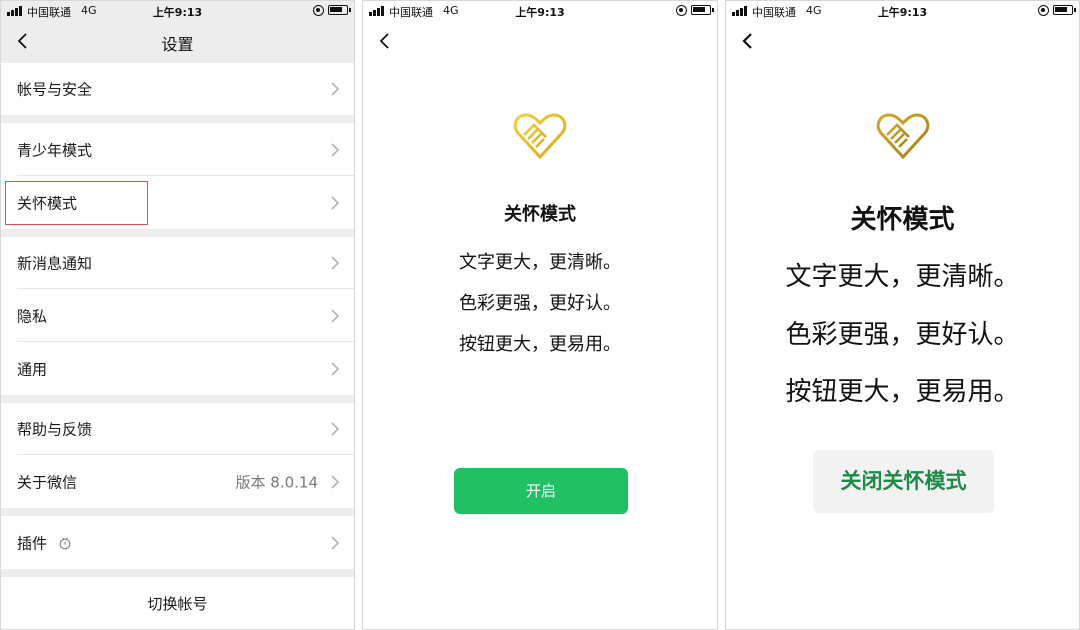 The height and width of the screenshot is (630, 1080). I want to click on settings-item-label: 关于微信, so click(47, 482).